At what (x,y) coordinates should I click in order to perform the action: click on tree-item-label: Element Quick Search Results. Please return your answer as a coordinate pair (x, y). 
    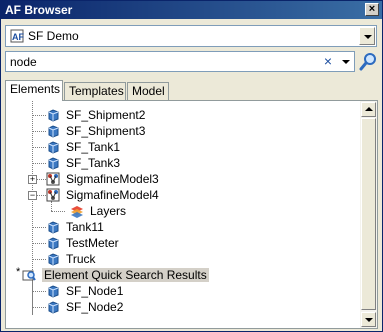
    Looking at the image, I should click on (125, 275).